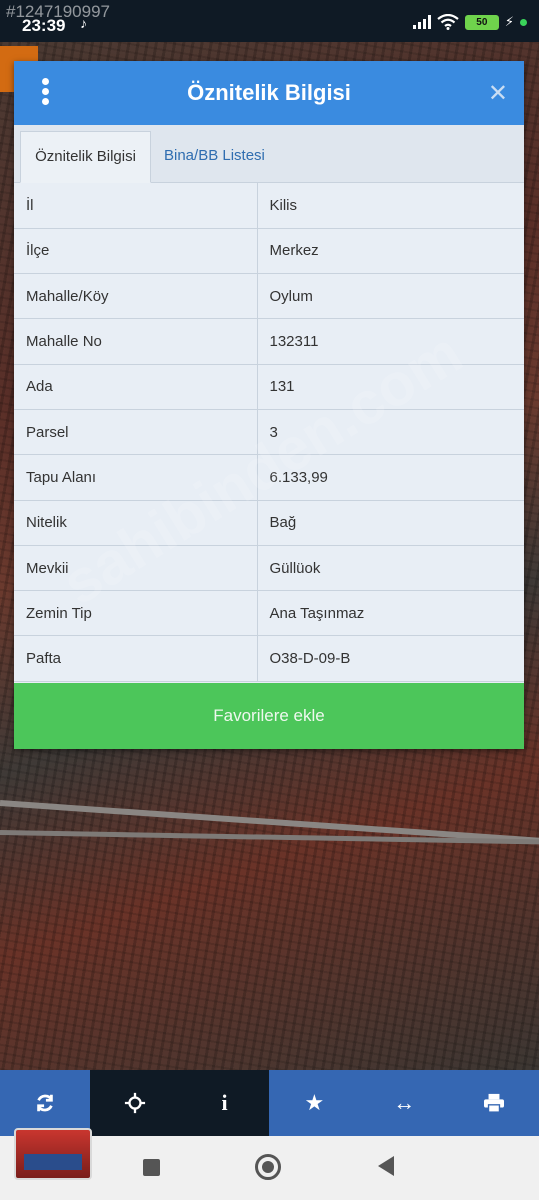 Image resolution: width=539 pixels, height=1200 pixels. What do you see at coordinates (390, 251) in the screenshot?
I see `row-value: Merkez` at bounding box center [390, 251].